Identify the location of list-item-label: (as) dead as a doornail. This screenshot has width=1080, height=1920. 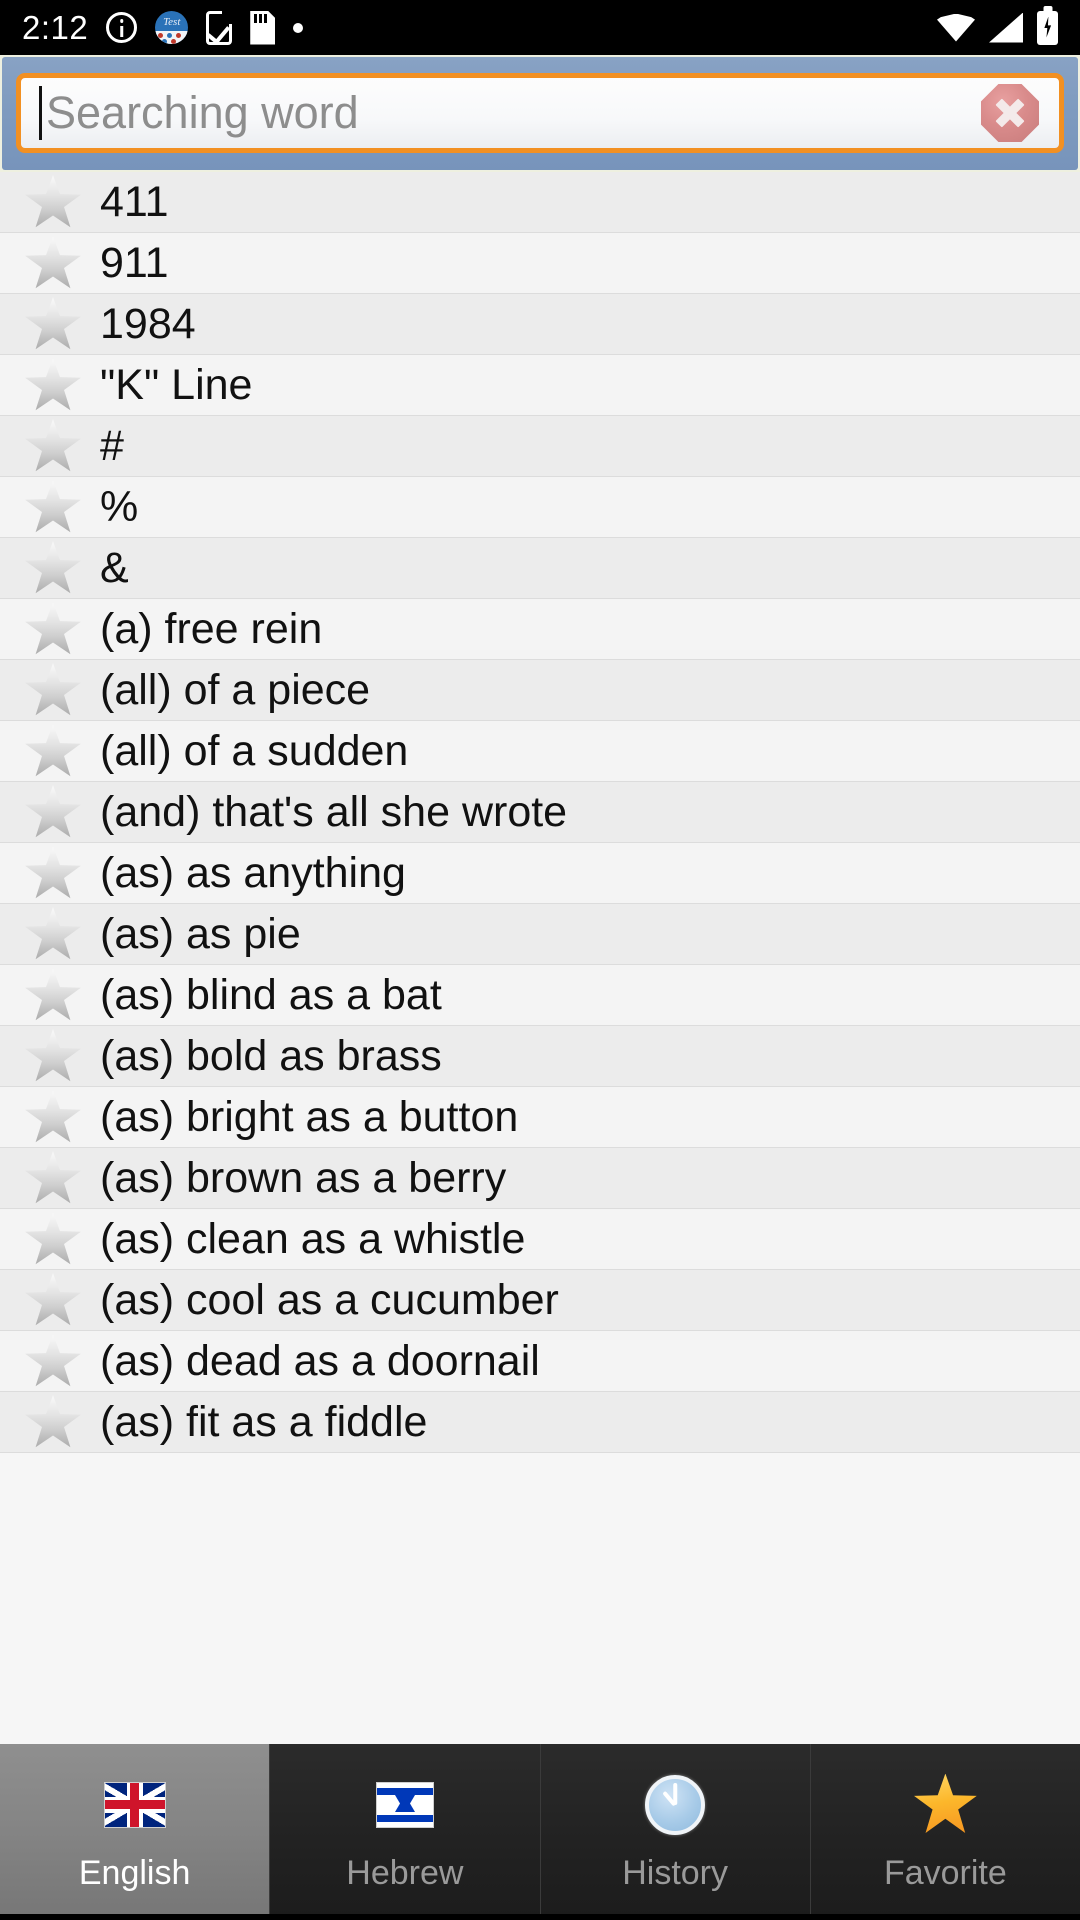
(320, 1360).